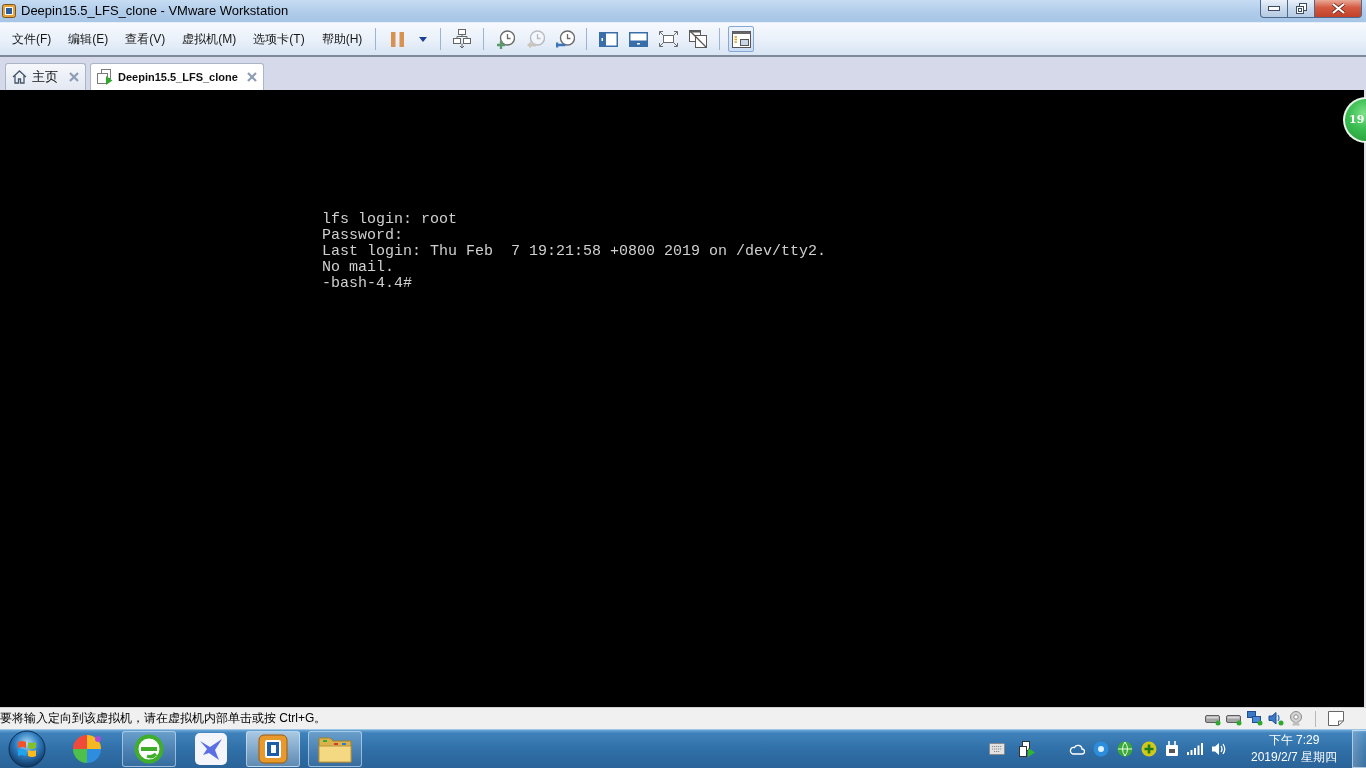  What do you see at coordinates (423, 39) in the screenshot?
I see `caret-icon` at bounding box center [423, 39].